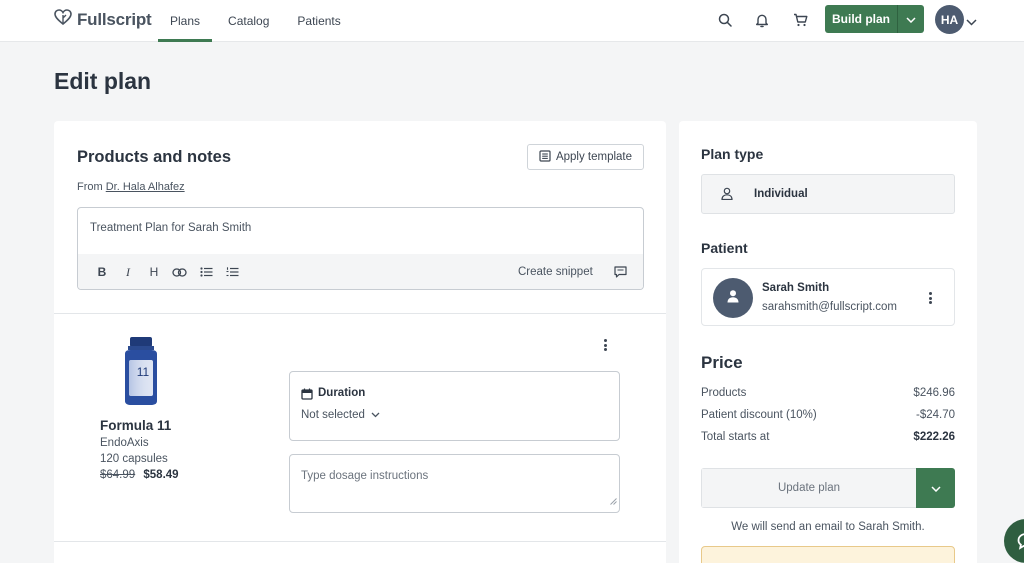  I want to click on price-row-total: Total starts at $222.26, so click(828, 437).